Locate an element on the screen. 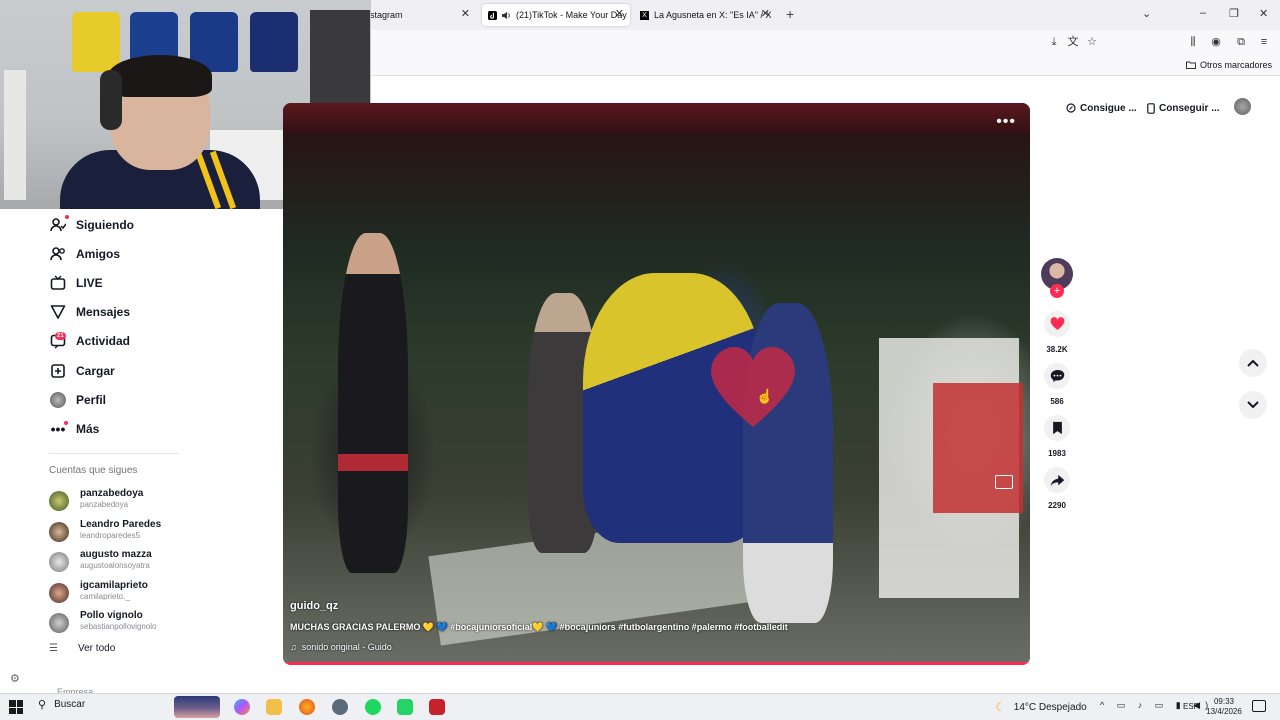 Image resolution: width=1280 pixels, height=720 pixels. webcam-headset is located at coordinates (111, 100).